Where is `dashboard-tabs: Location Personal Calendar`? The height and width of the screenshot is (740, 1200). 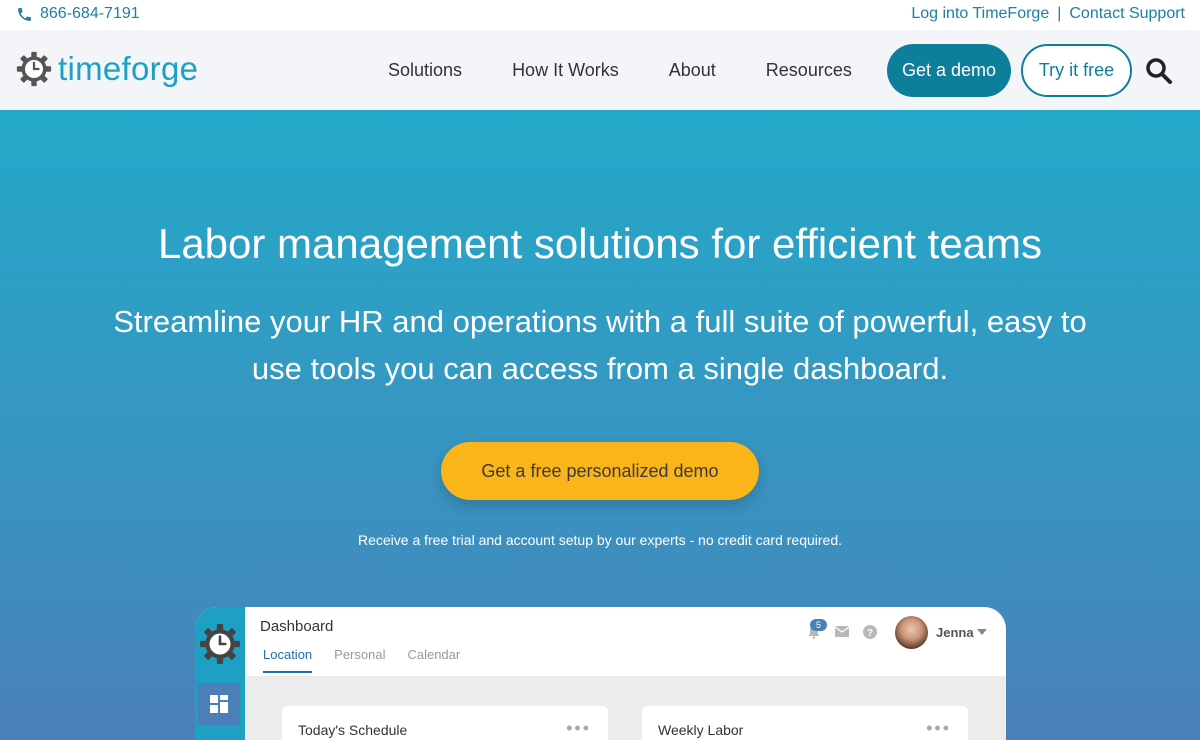 dashboard-tabs: Location Personal Calendar is located at coordinates (361, 660).